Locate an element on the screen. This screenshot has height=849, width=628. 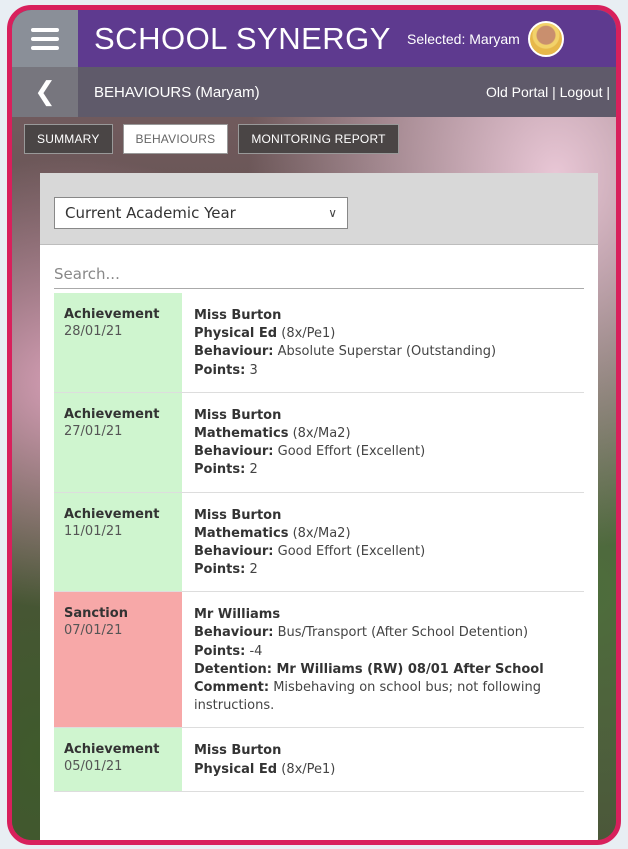
academic-year-select: Current Academic Year ∨ is located at coordinates (201, 213).